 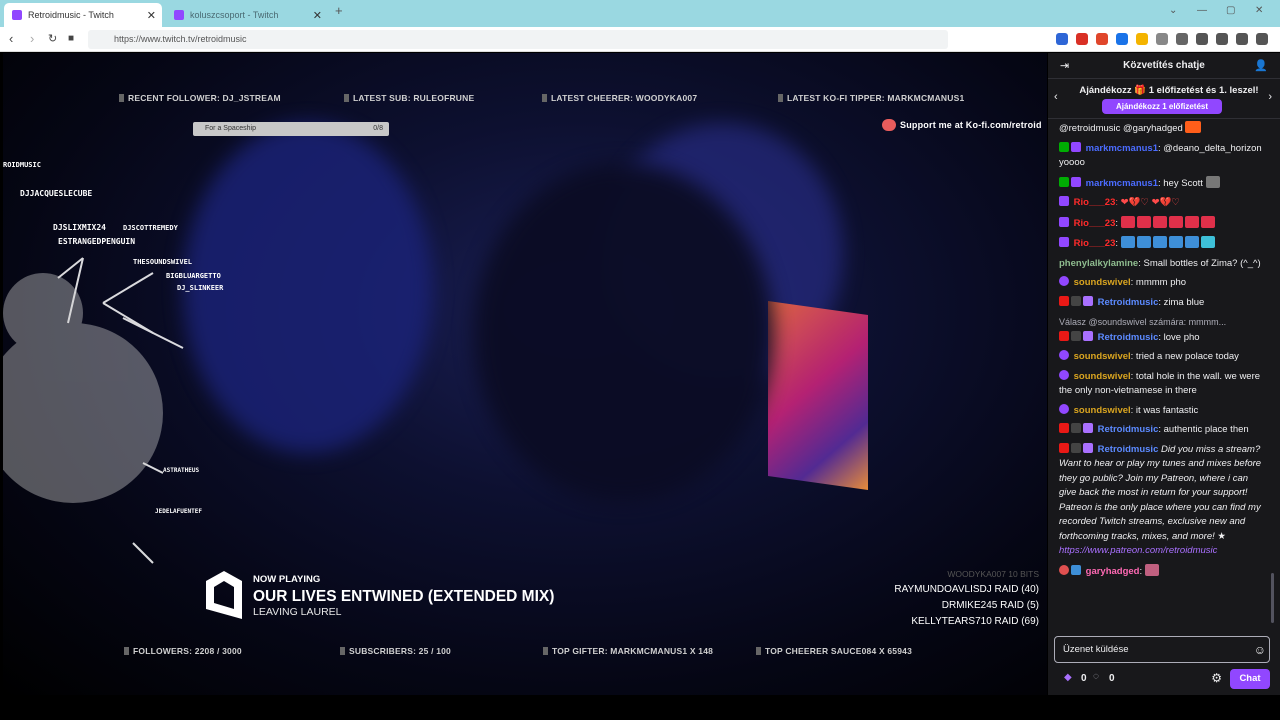 I want to click on tab-title: Retroidmusic - Twitch, so click(x=71, y=15).